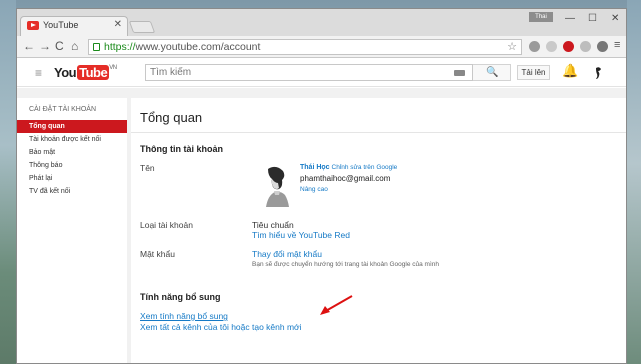 The height and width of the screenshot is (364, 641). Describe the element at coordinates (142, 27) in the screenshot. I see `new-tab-button` at that location.